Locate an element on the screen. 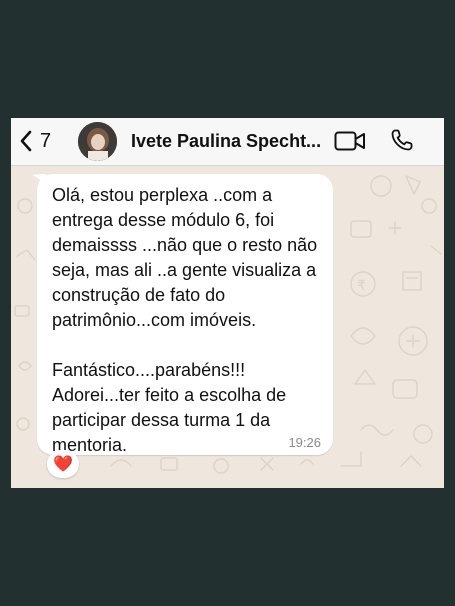 The height and width of the screenshot is (606, 455). message-time: 19:26 is located at coordinates (304, 442).